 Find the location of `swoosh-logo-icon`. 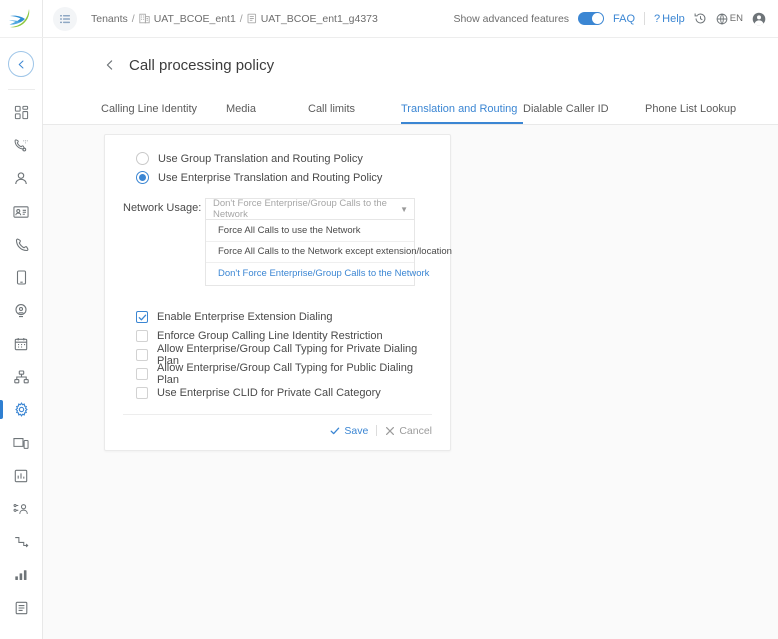

swoosh-logo-icon is located at coordinates (19, 17).